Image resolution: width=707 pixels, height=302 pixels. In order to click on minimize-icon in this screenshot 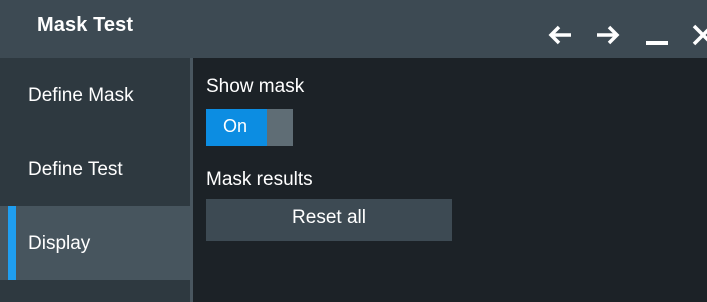, I will do `click(657, 35)`.